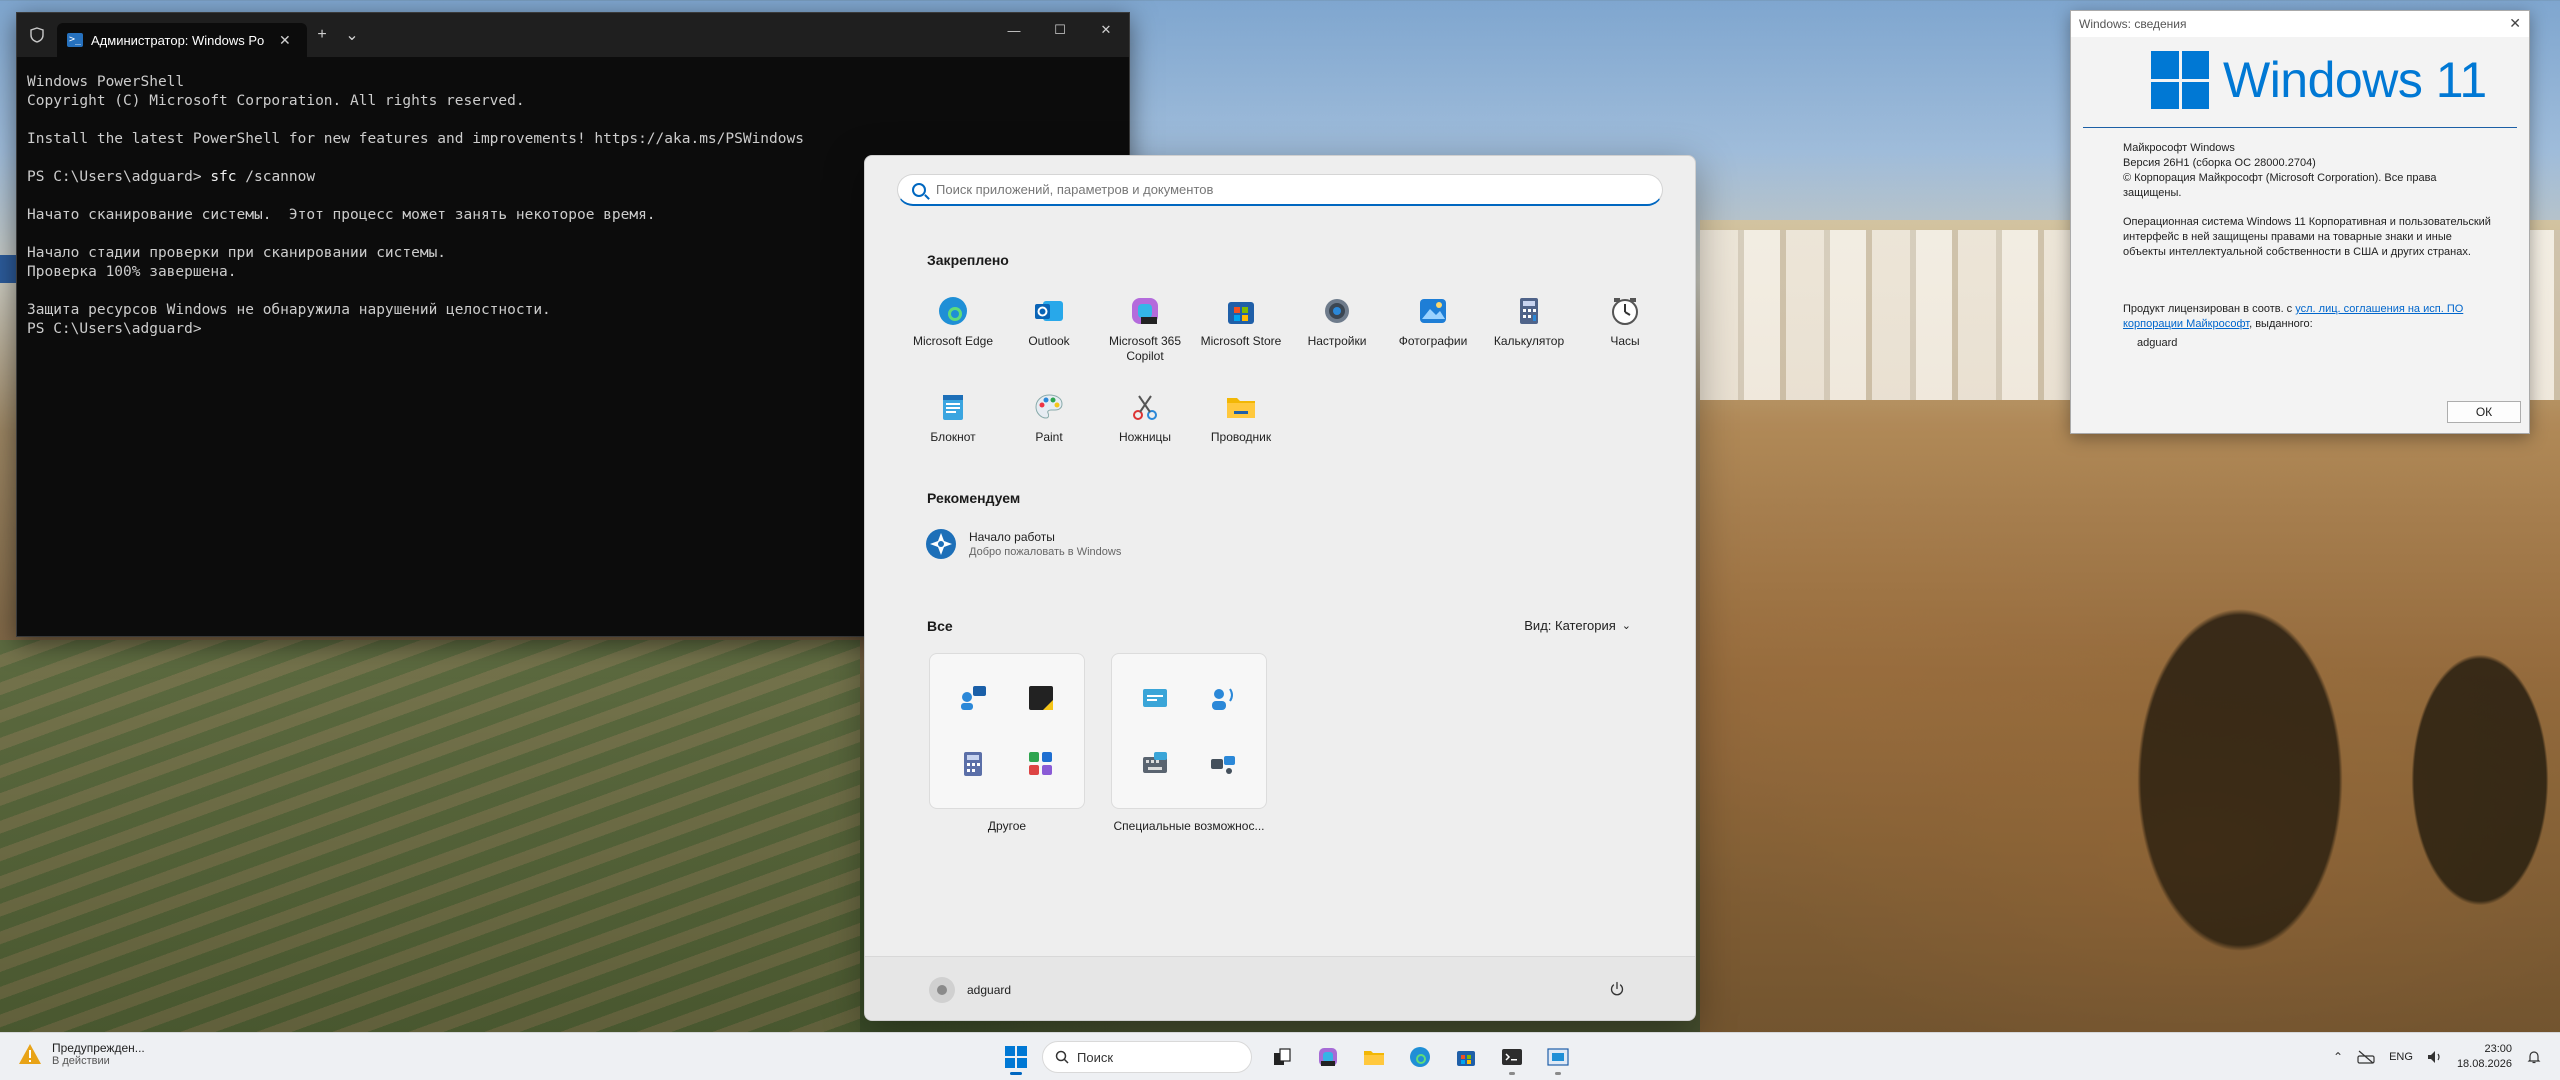 The image size is (2560, 1080). What do you see at coordinates (1155, 698) in the screenshot?
I see `live-captions-icon` at bounding box center [1155, 698].